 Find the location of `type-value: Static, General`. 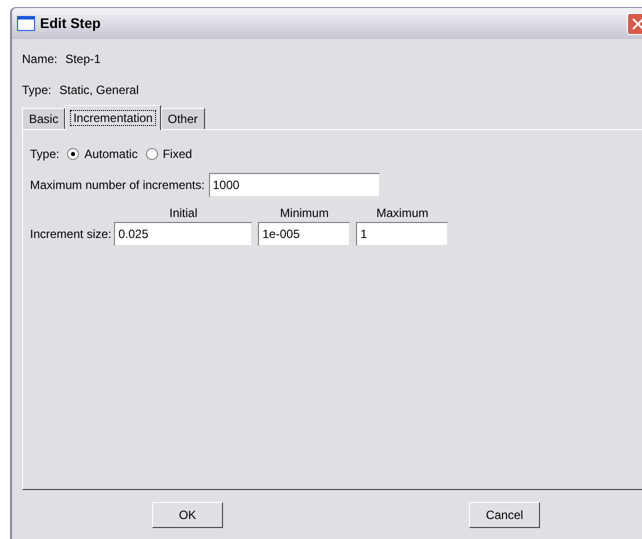

type-value: Static, General is located at coordinates (99, 90).